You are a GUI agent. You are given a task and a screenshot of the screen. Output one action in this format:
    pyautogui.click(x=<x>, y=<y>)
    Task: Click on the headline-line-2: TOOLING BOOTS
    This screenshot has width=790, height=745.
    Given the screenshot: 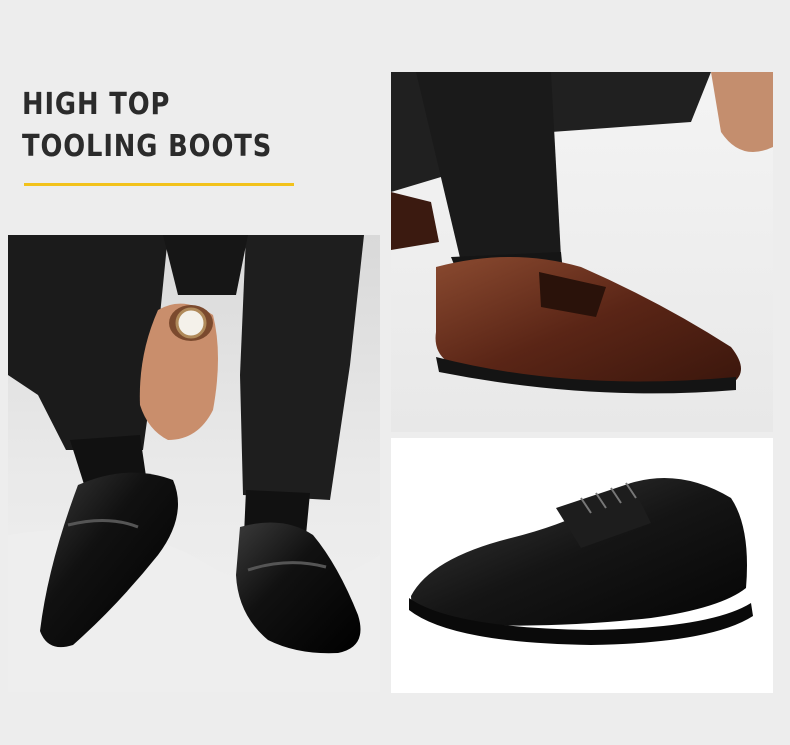 What is the action you would take?
    pyautogui.click(x=147, y=146)
    